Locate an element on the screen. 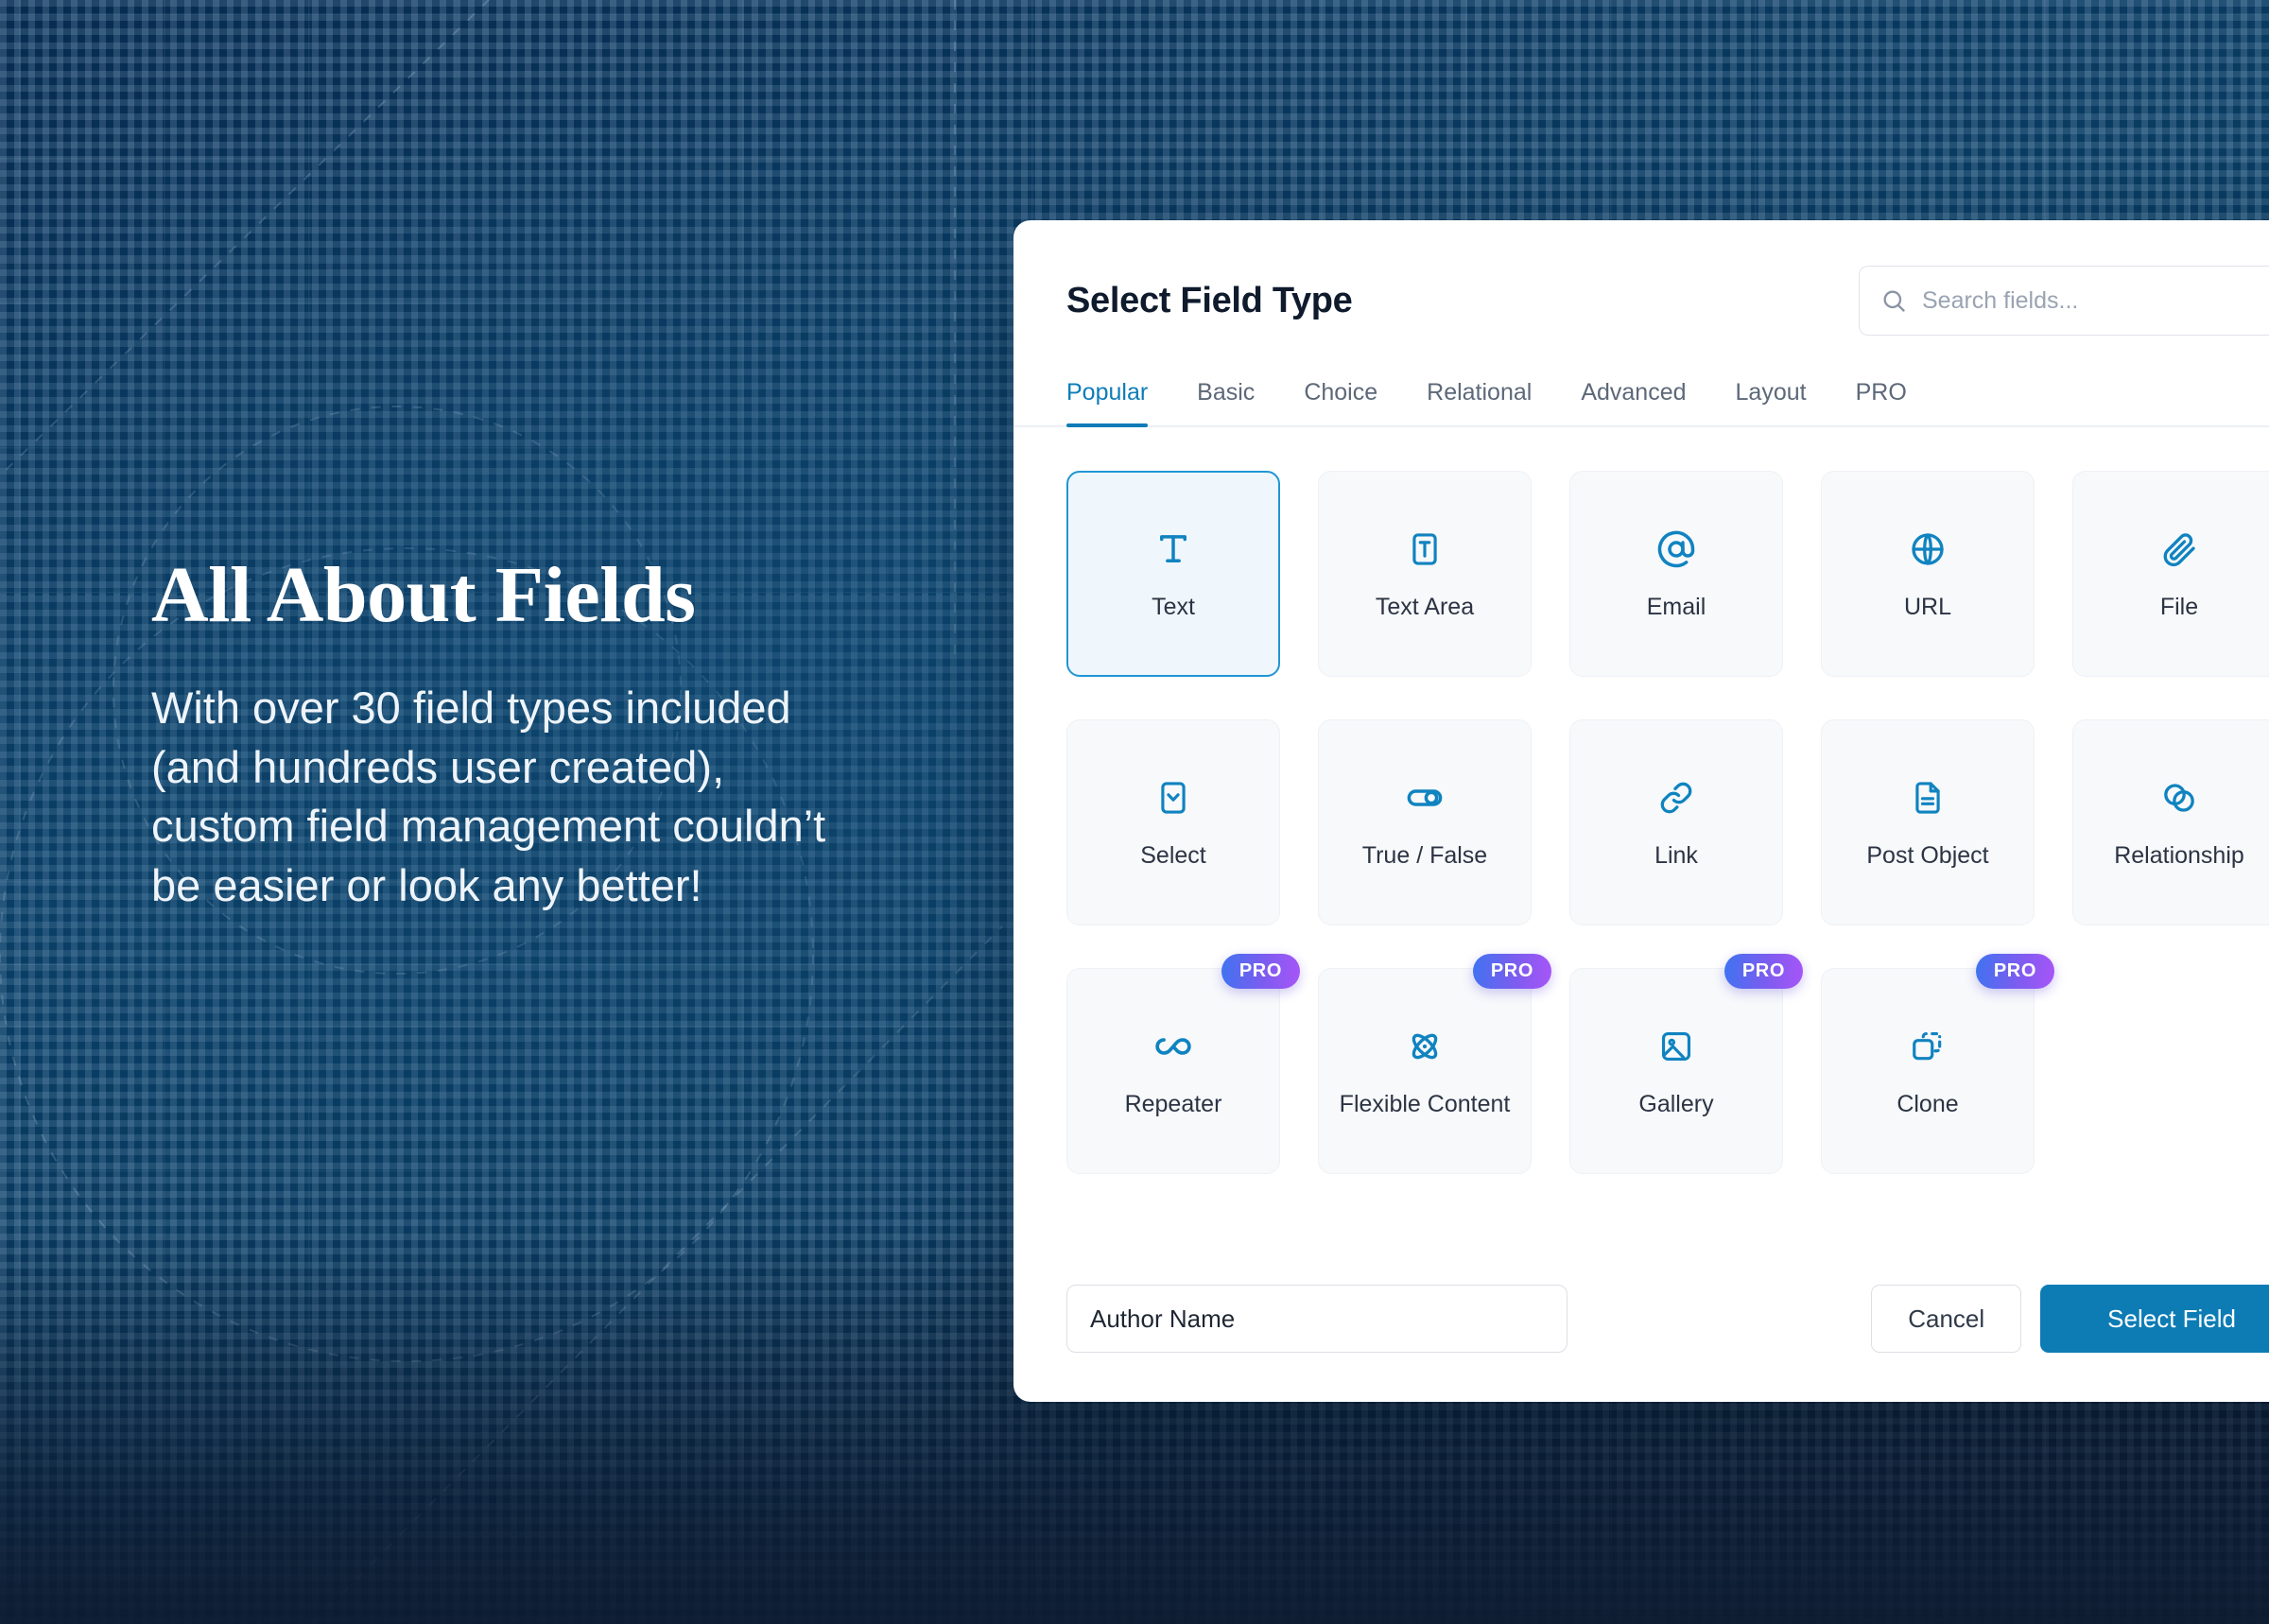  footer-actions: Cancel Select Field is located at coordinates (2070, 1319).